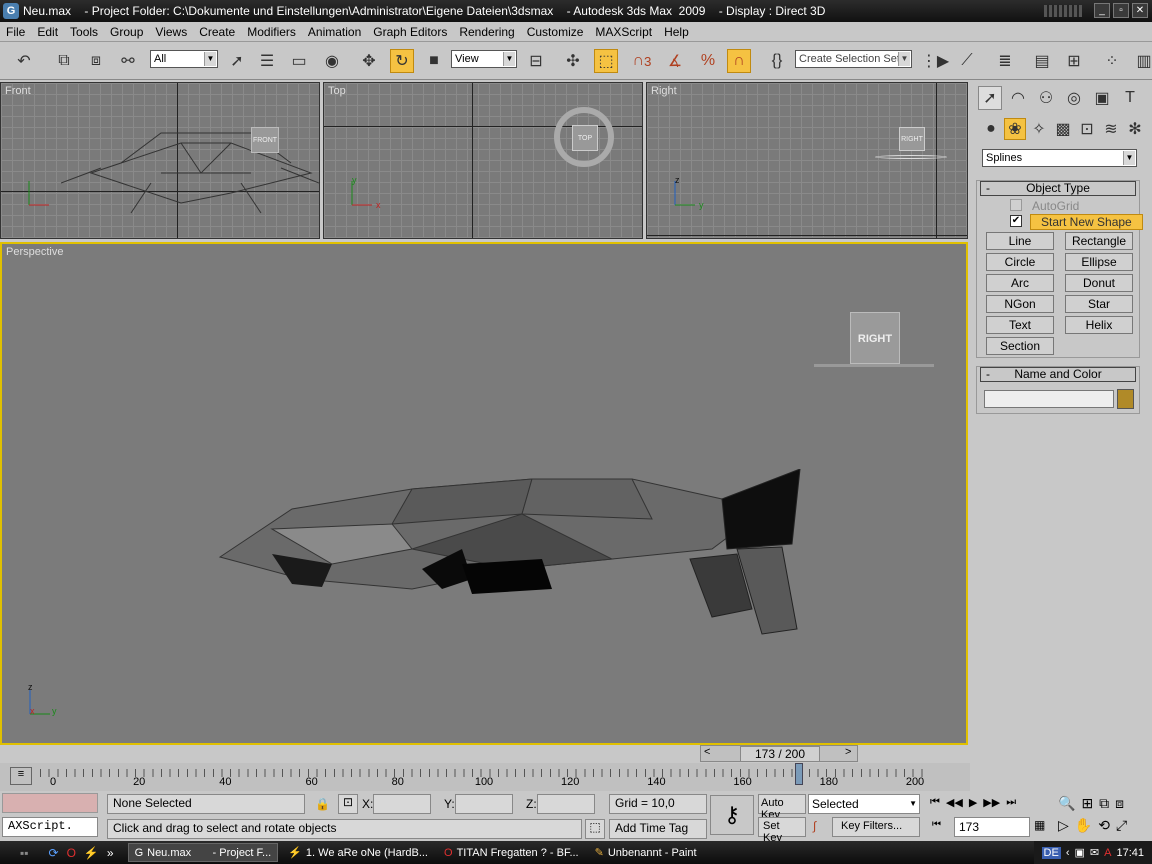  What do you see at coordinates (1087, 803) in the screenshot?
I see `zoom-all-icon: ⊞` at bounding box center [1087, 803].